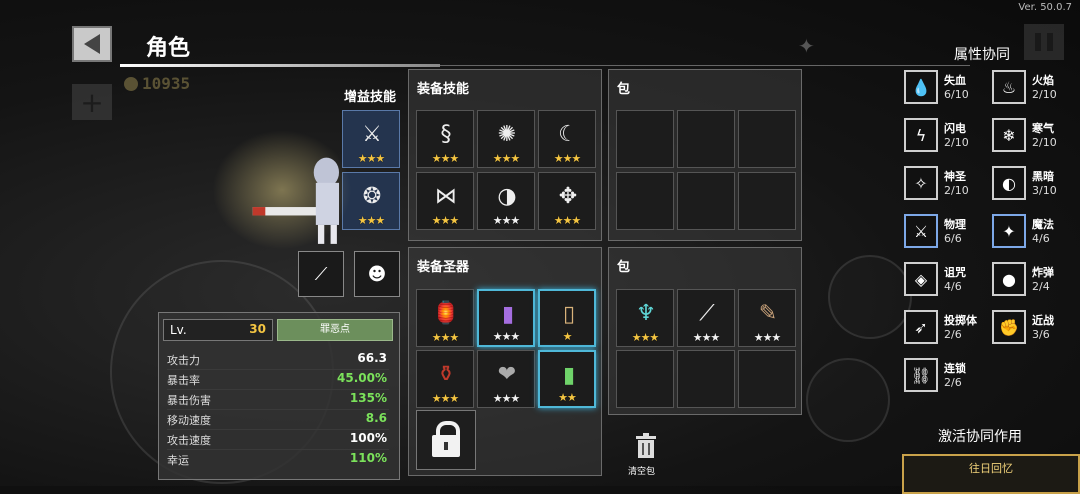 Image resolution: width=1080 pixels, height=494 pixels. Describe the element at coordinates (567, 139) in the screenshot. I see `skill-slot: ☾ ★★★` at that location.